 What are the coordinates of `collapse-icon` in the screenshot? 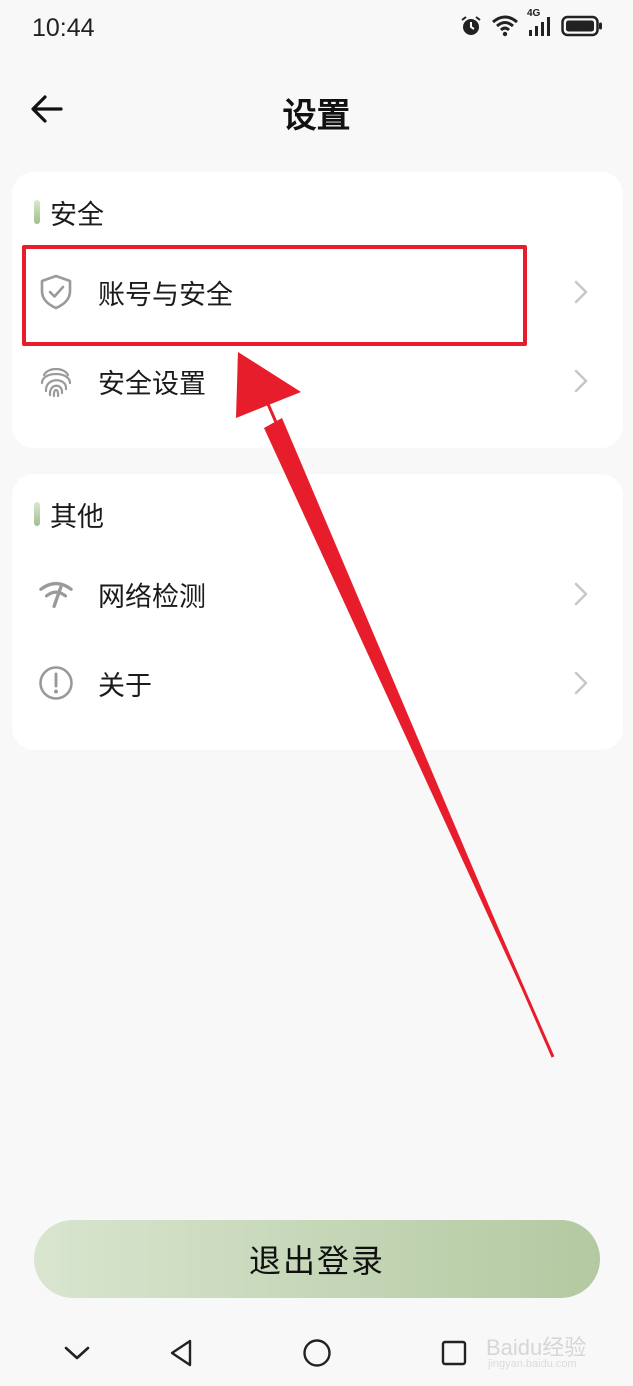 It's located at (77, 1353).